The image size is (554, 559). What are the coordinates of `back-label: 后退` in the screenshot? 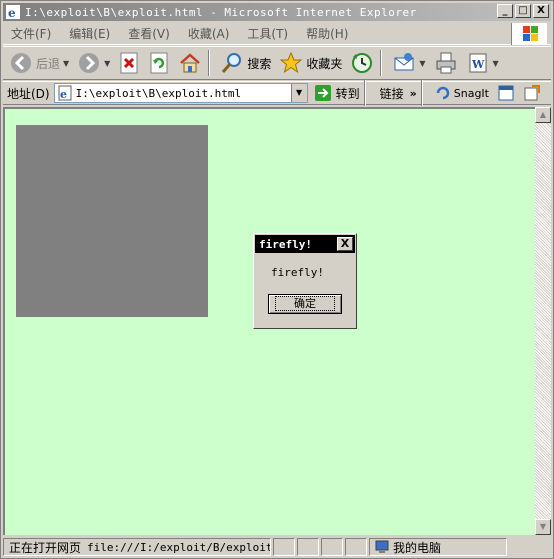 It's located at (48, 63).